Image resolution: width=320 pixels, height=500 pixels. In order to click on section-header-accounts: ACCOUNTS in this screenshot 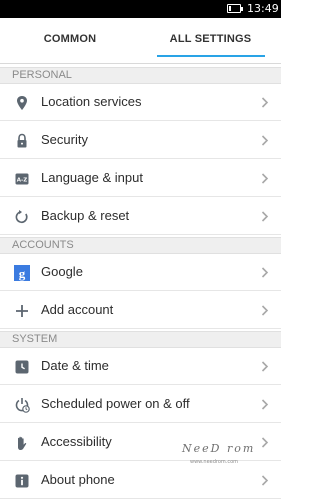, I will do `click(140, 245)`.